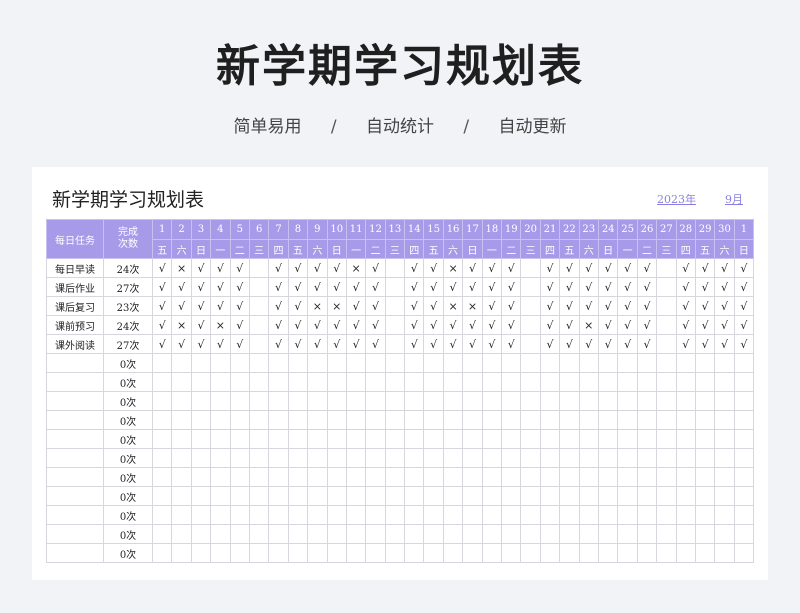  Describe the element at coordinates (75, 325) in the screenshot. I see `task-cell: 课前预习` at that location.